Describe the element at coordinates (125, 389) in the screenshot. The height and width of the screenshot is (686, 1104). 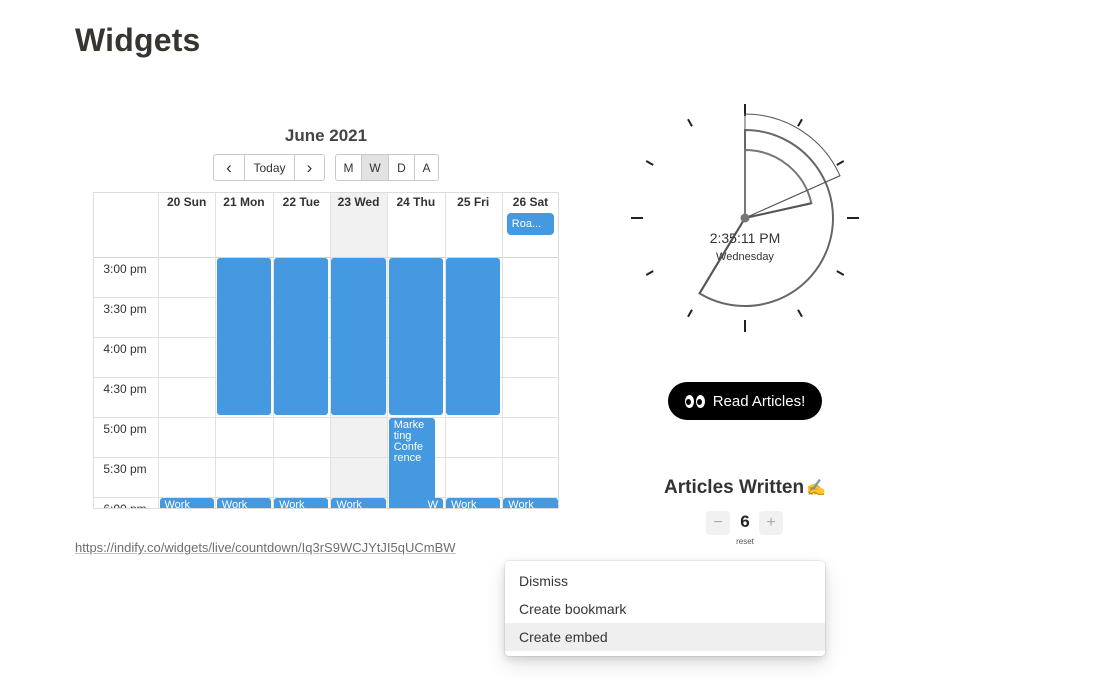
I see `time-label: 4:30 pm` at that location.